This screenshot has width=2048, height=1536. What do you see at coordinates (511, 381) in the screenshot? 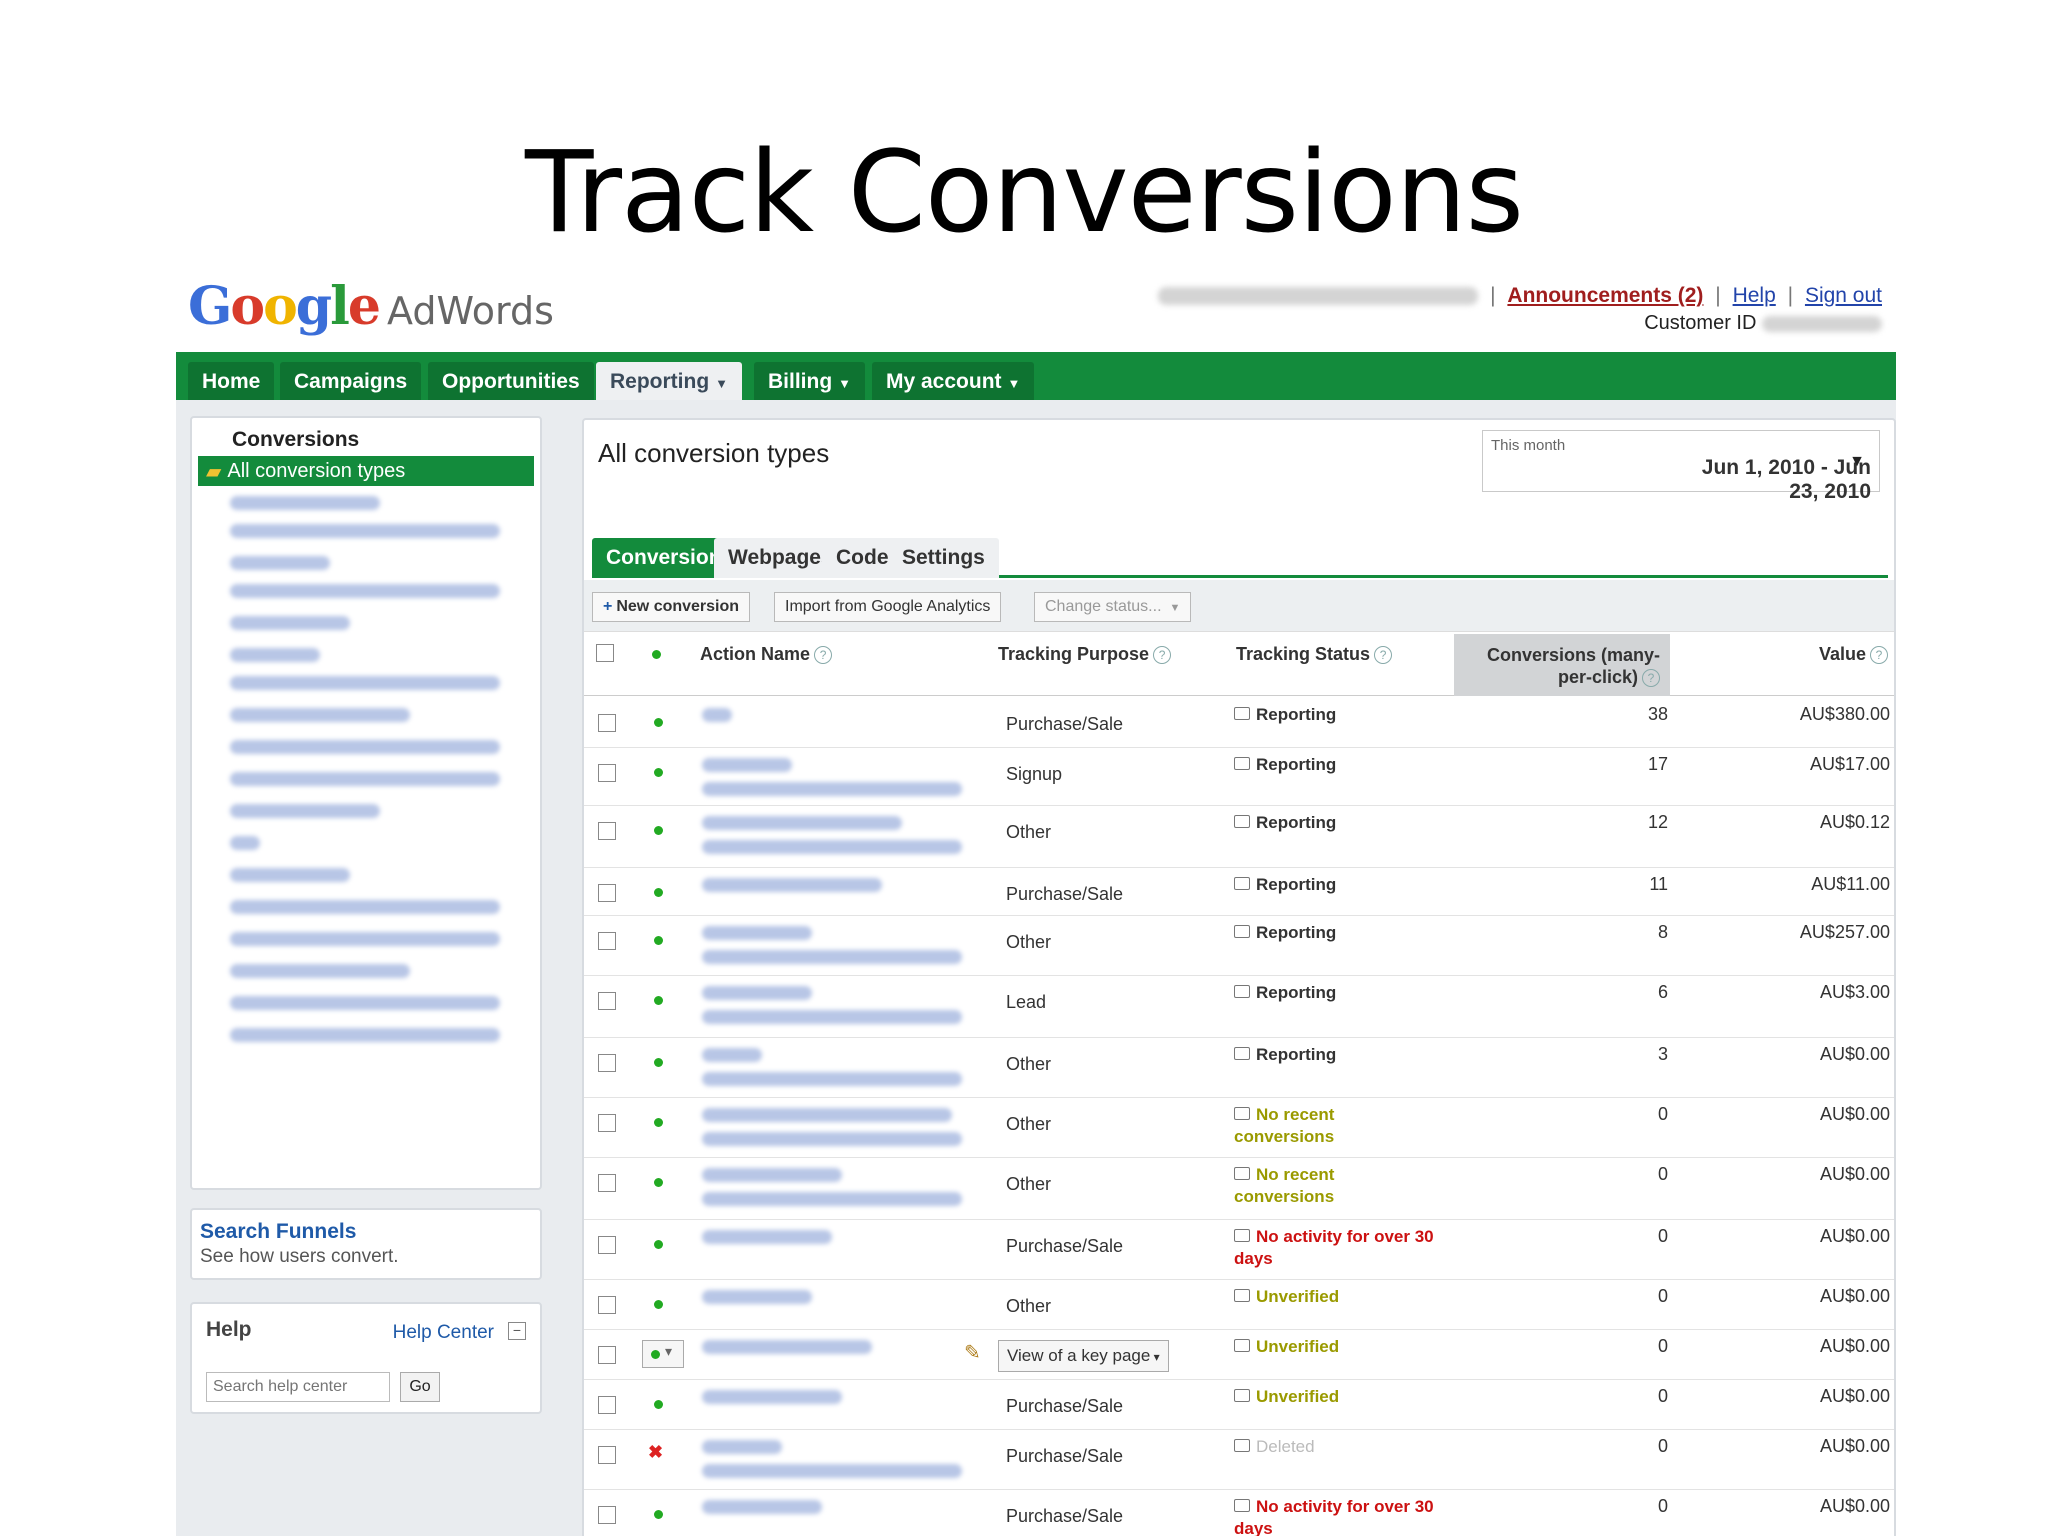
I see `nav-tab-opportunities: Opportunities` at bounding box center [511, 381].